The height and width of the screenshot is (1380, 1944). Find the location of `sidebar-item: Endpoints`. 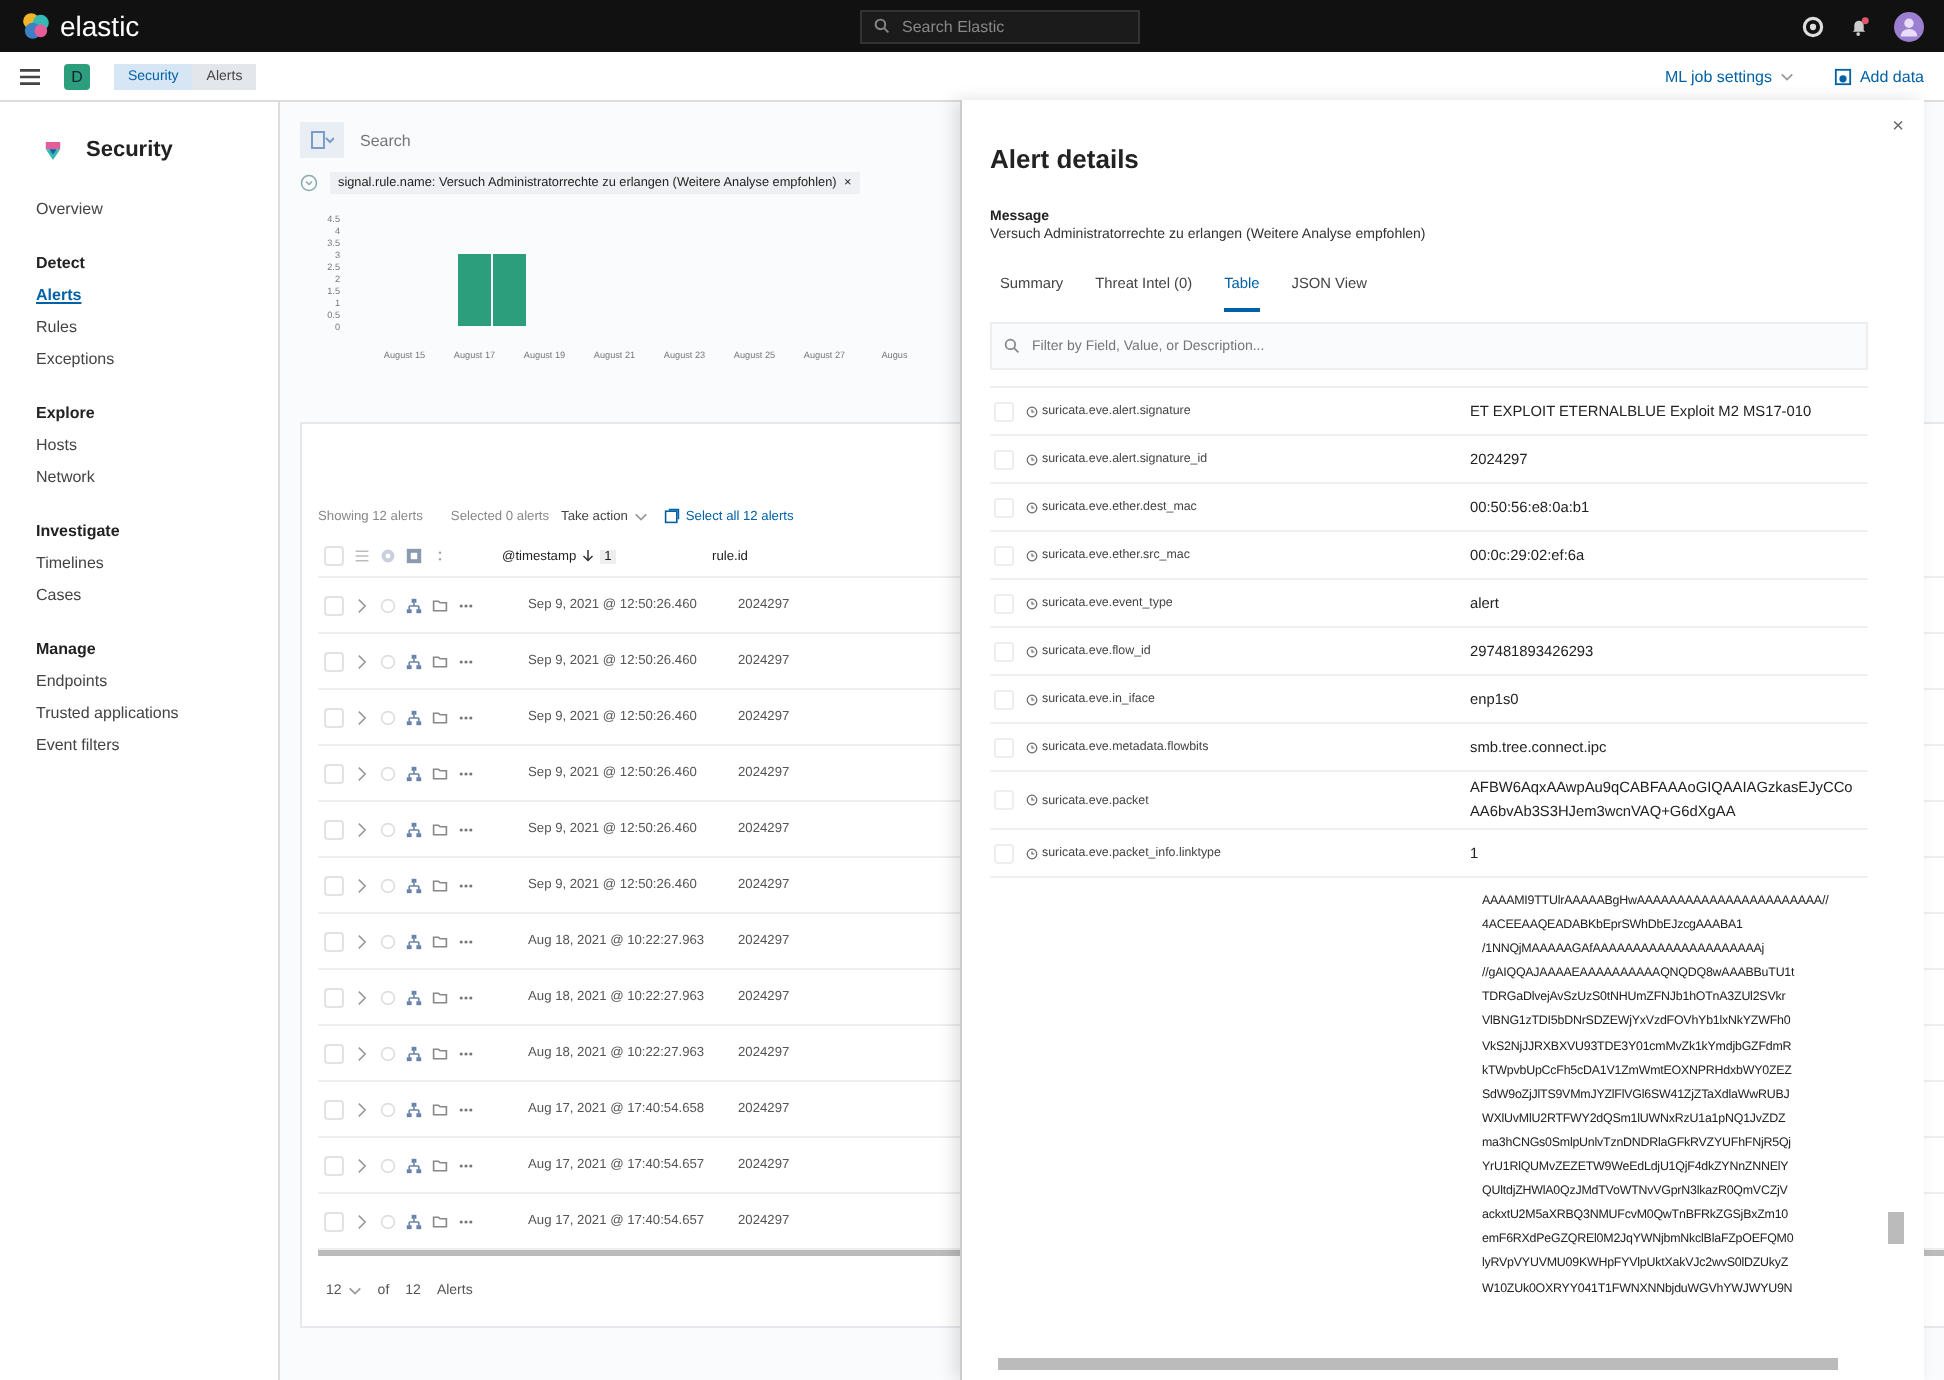

sidebar-item: Endpoints is located at coordinates (157, 682).